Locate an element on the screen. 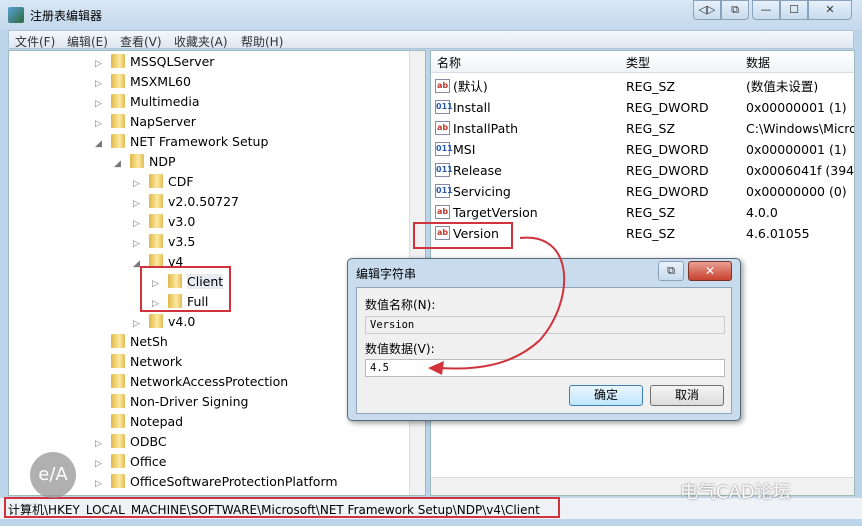  watermark-text: 电气CAD论坛 is located at coordinates (735, 492).